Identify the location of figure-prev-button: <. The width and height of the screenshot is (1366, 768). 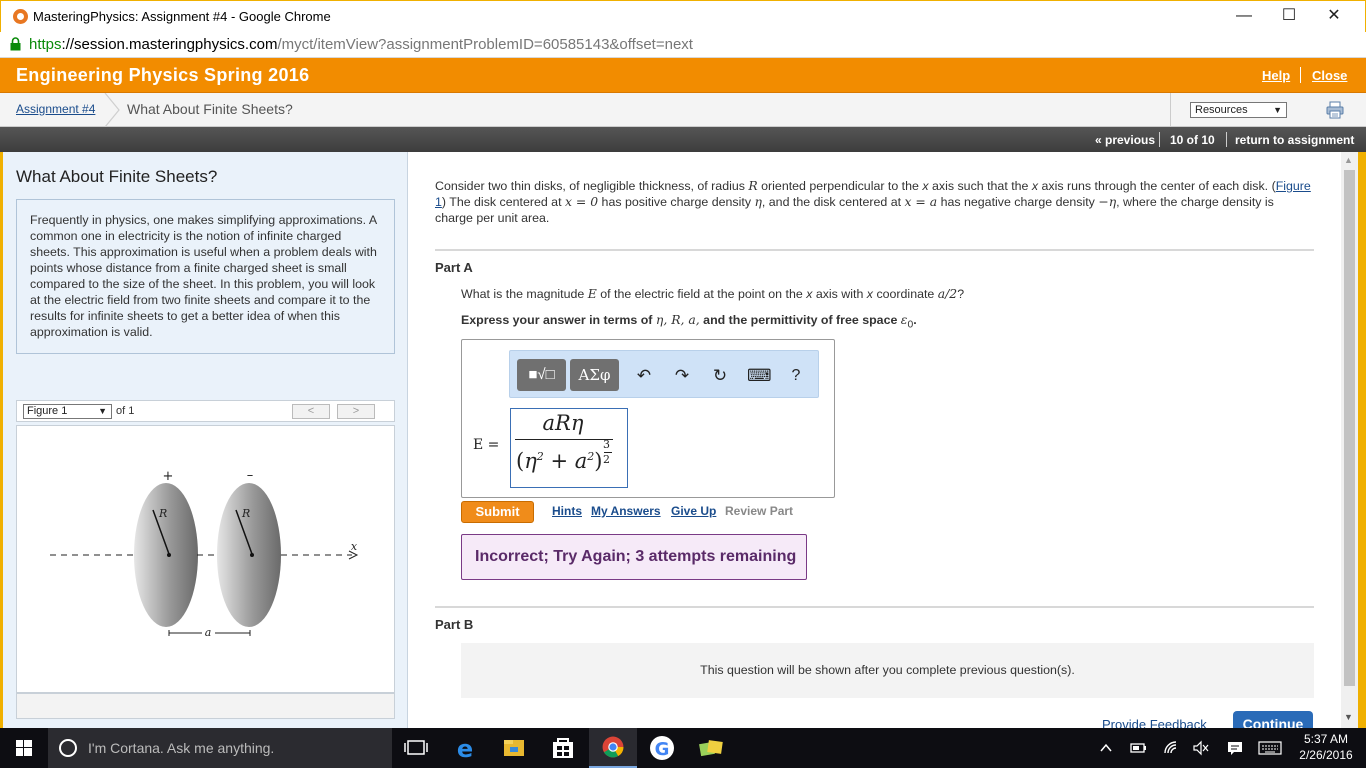
(311, 411).